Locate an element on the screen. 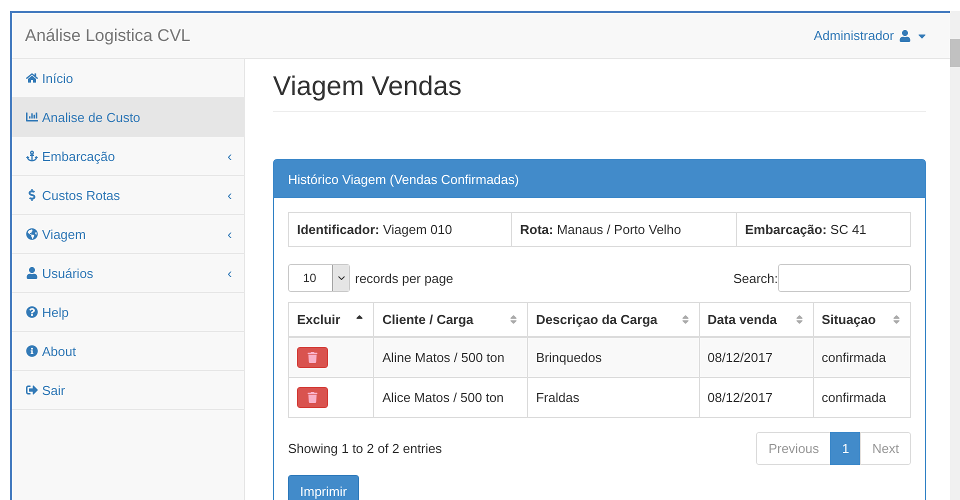 This screenshot has height=500, width=960. search-field is located at coordinates (844, 278).